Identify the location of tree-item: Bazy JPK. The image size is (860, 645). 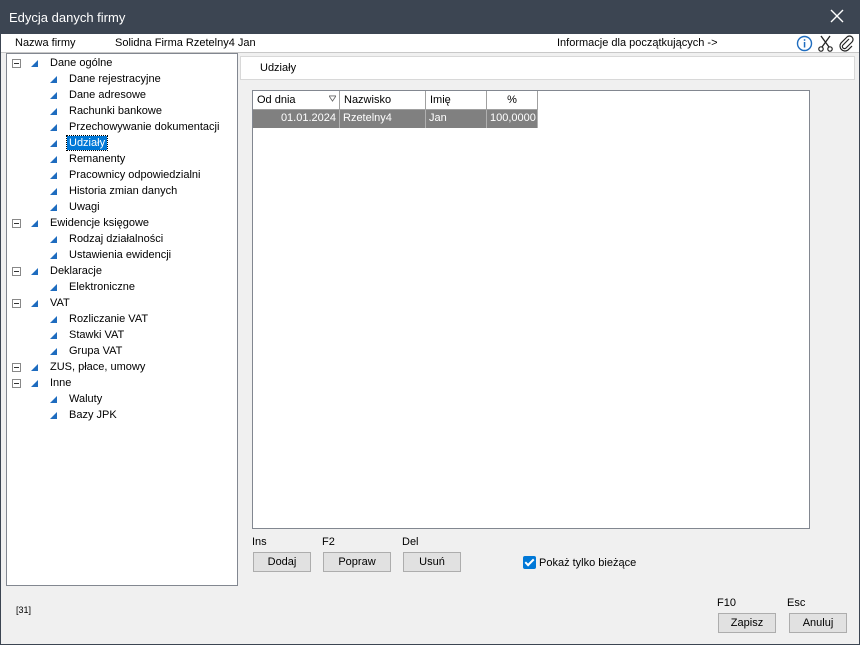
(122, 415).